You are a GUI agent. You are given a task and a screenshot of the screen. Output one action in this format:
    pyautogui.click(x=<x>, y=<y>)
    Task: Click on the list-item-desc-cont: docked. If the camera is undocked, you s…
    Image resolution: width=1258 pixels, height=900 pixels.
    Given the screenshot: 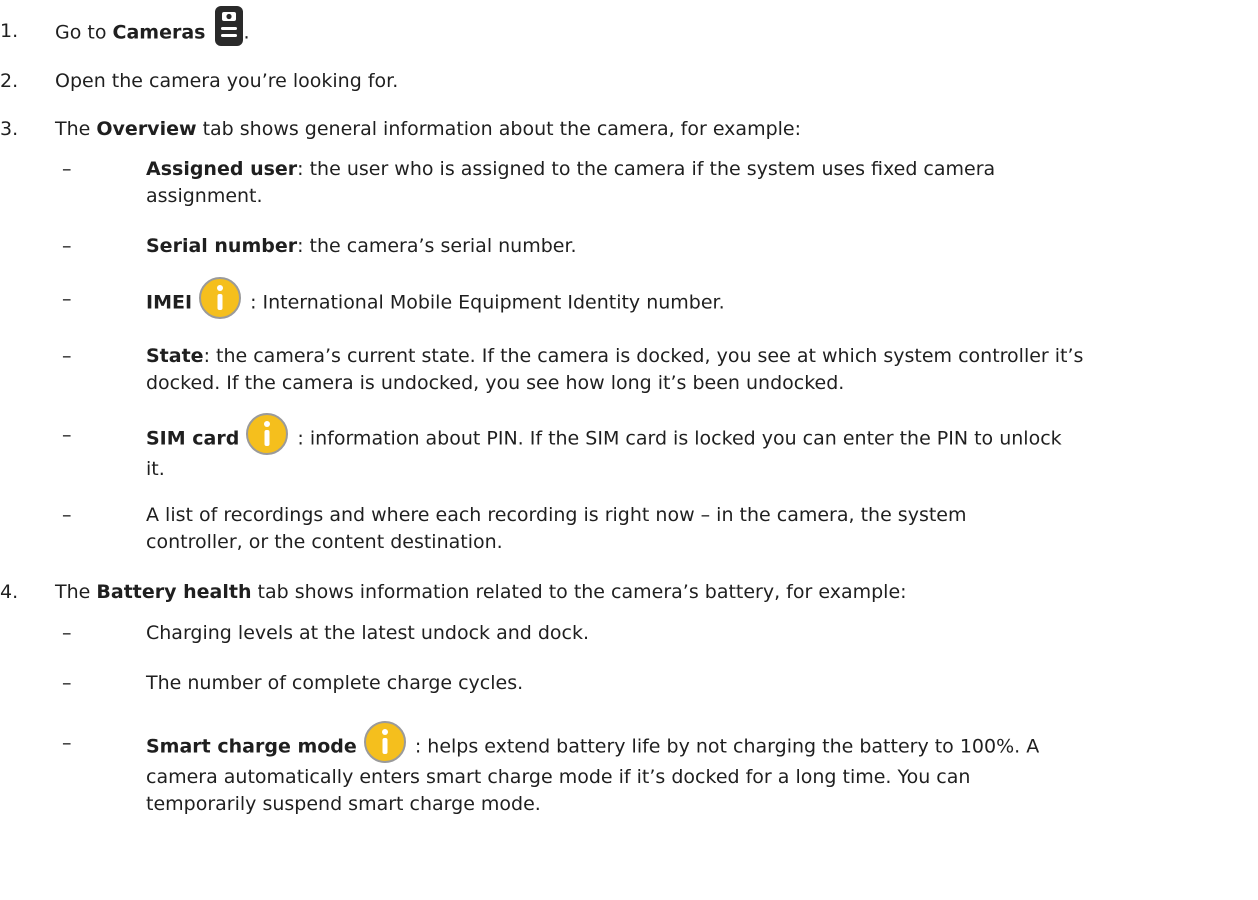 What is the action you would take?
    pyautogui.click(x=495, y=383)
    